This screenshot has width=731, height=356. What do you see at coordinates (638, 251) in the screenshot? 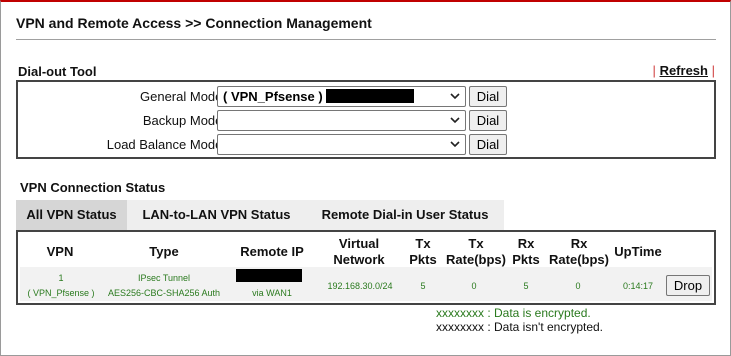
I see `column-header-uptime: UpTime` at bounding box center [638, 251].